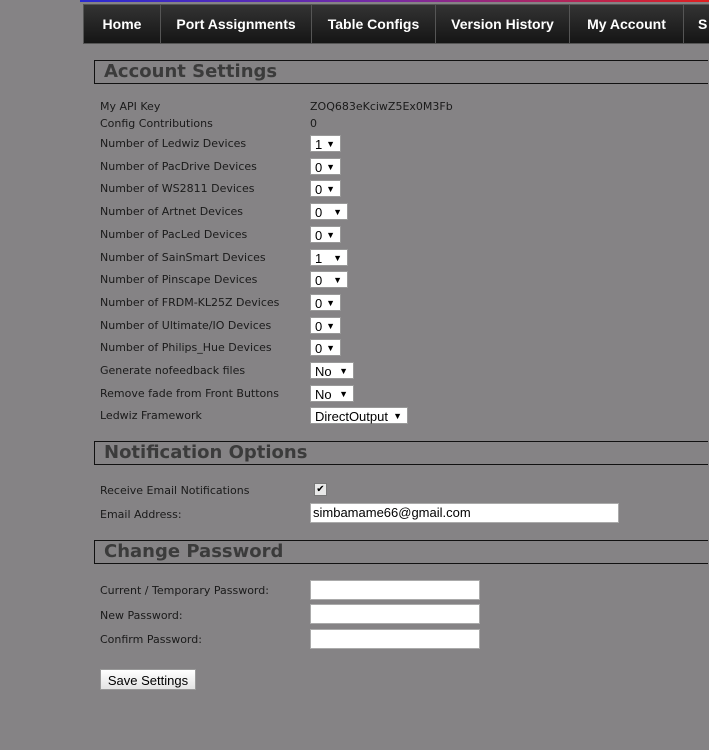  Describe the element at coordinates (175, 490) in the screenshot. I see `receive-email-label: Receive Email Notifications` at that location.